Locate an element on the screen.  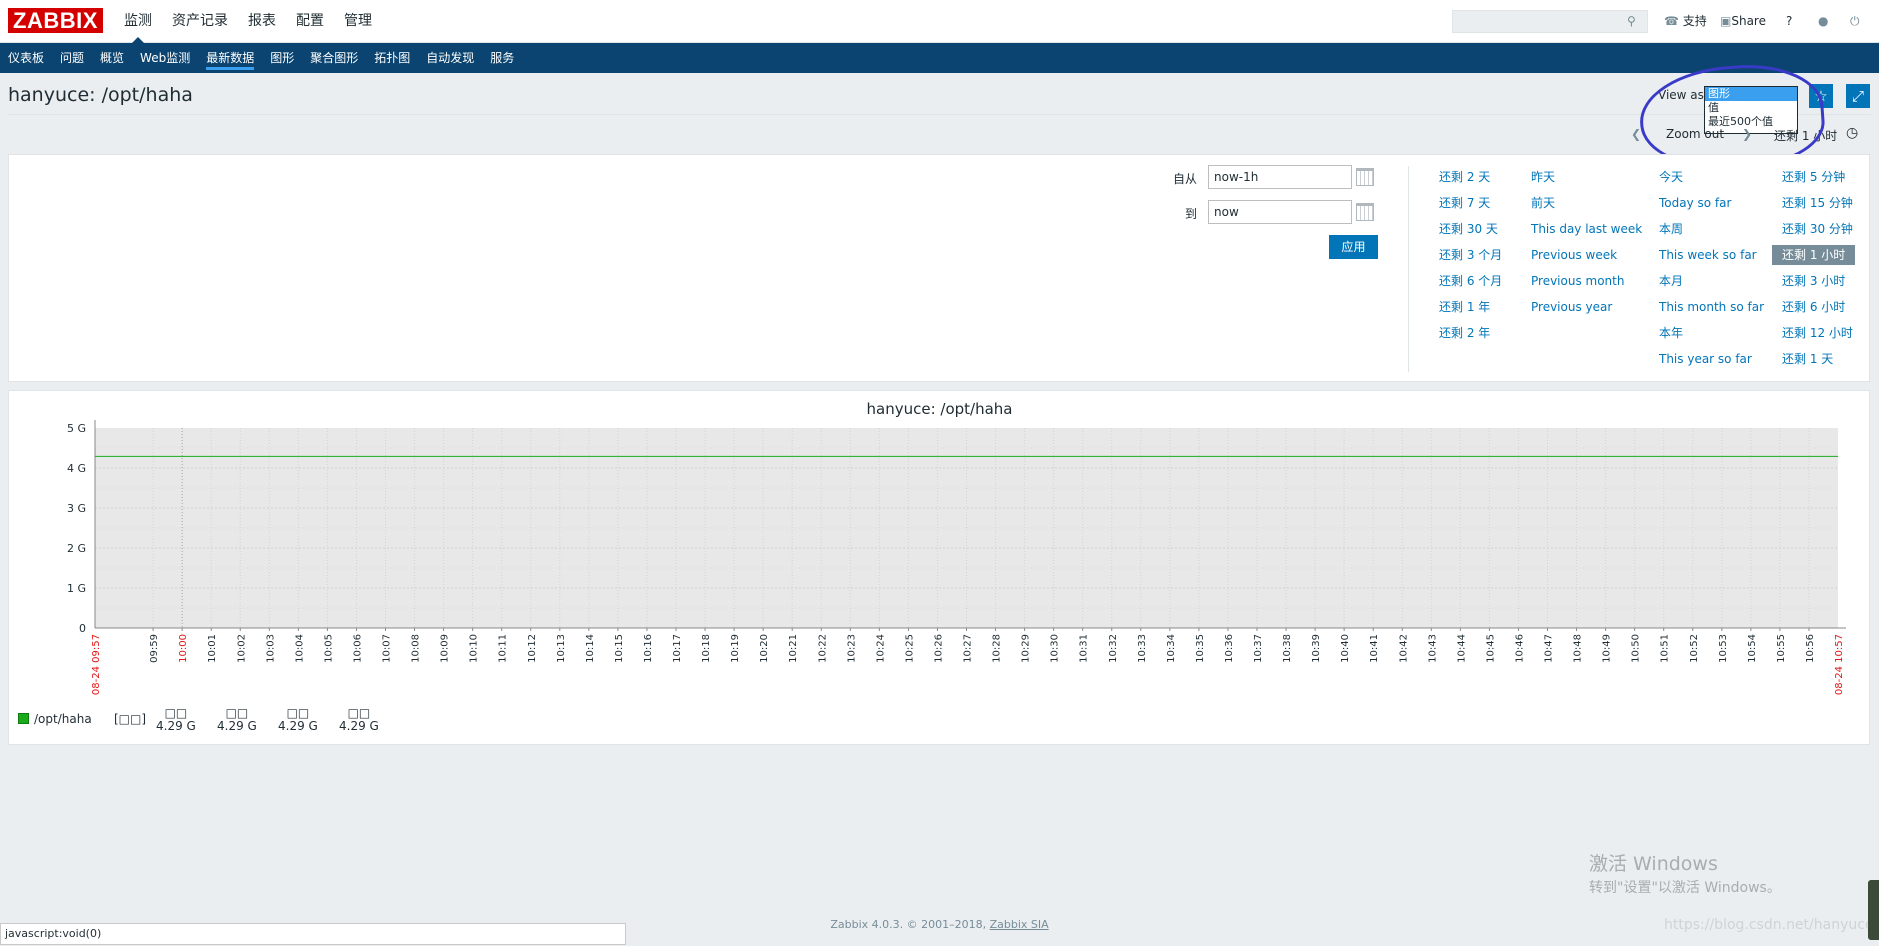
prev-period-chevron-left-icon: ❮ is located at coordinates (1636, 134).